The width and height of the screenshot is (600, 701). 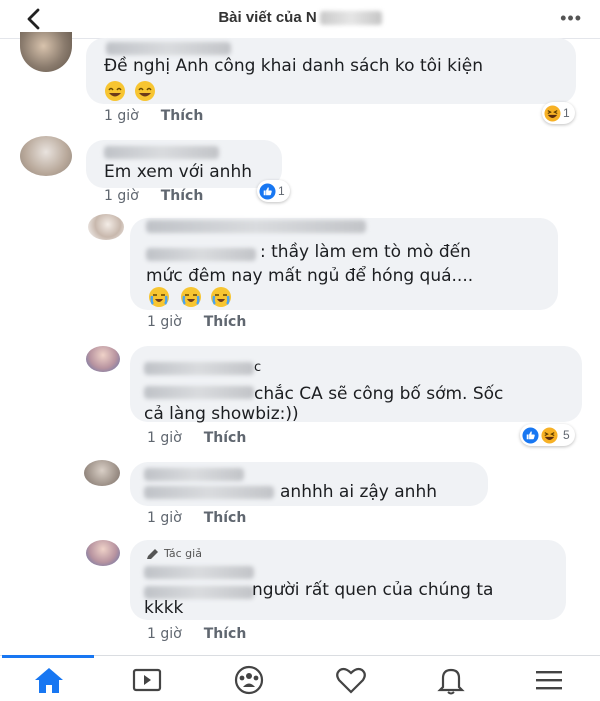 I want to click on more-options-button: •••, so click(x=571, y=18).